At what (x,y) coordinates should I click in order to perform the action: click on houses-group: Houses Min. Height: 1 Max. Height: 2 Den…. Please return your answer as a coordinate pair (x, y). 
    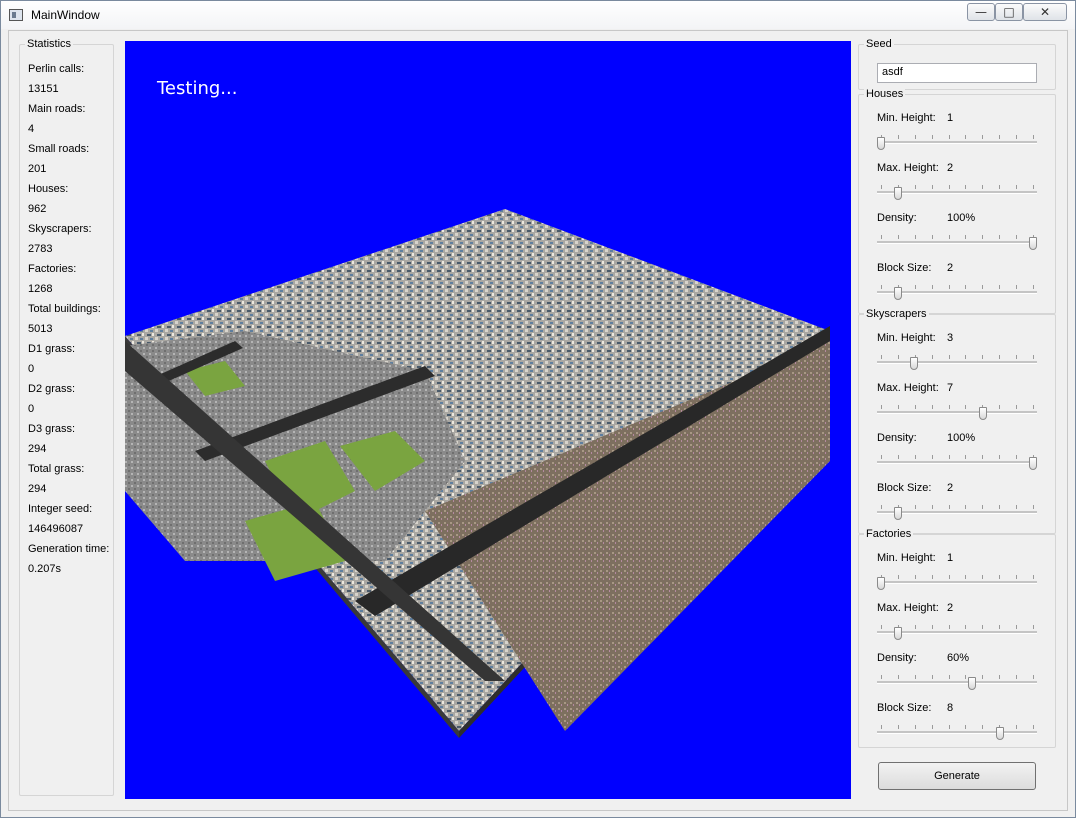
    Looking at the image, I should click on (957, 201).